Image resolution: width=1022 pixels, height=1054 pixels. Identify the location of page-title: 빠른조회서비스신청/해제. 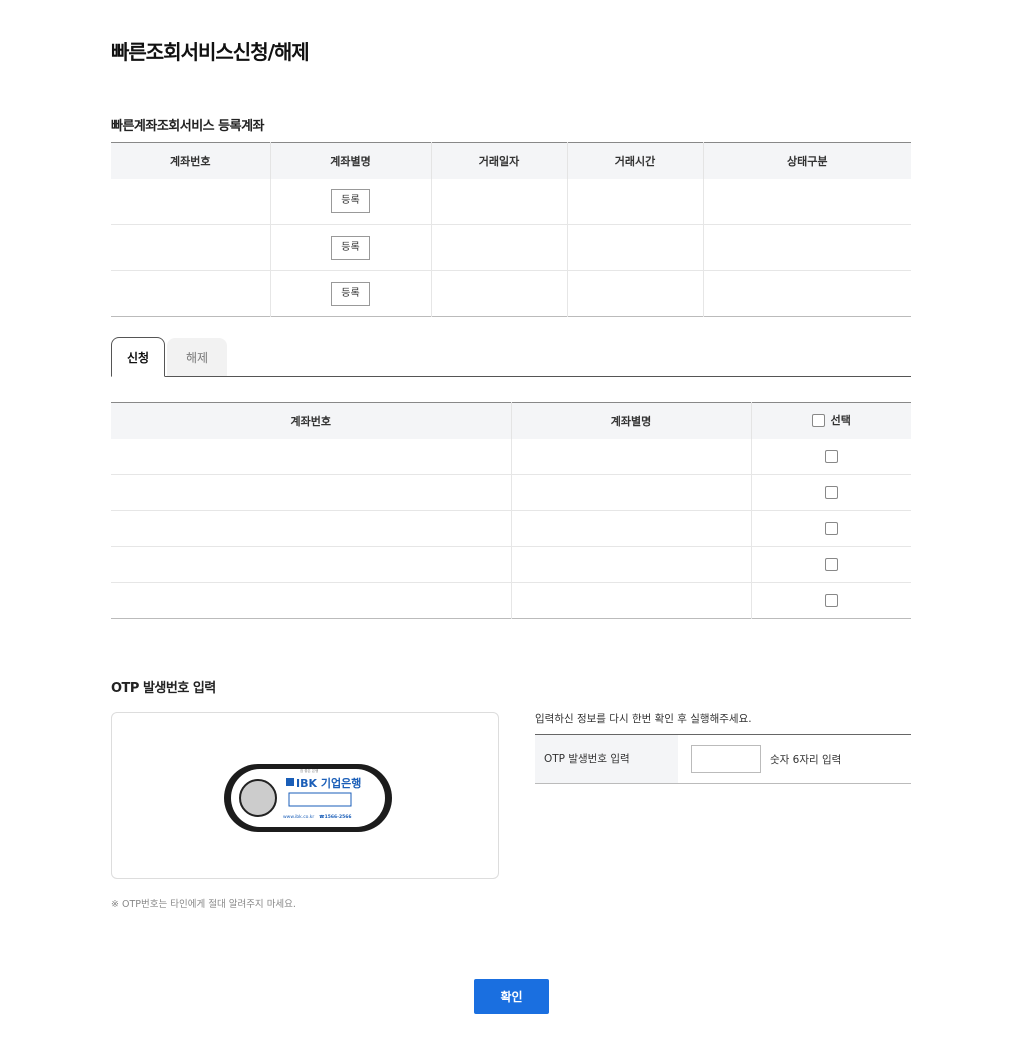
(210, 52).